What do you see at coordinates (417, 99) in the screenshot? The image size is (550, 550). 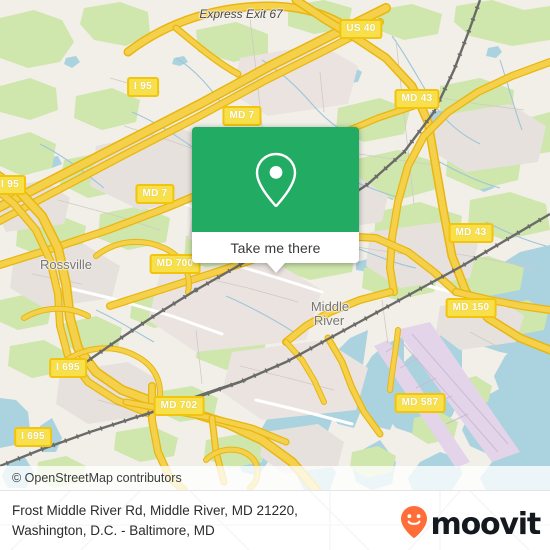 I see `road-shield-md43-north: MD 43` at bounding box center [417, 99].